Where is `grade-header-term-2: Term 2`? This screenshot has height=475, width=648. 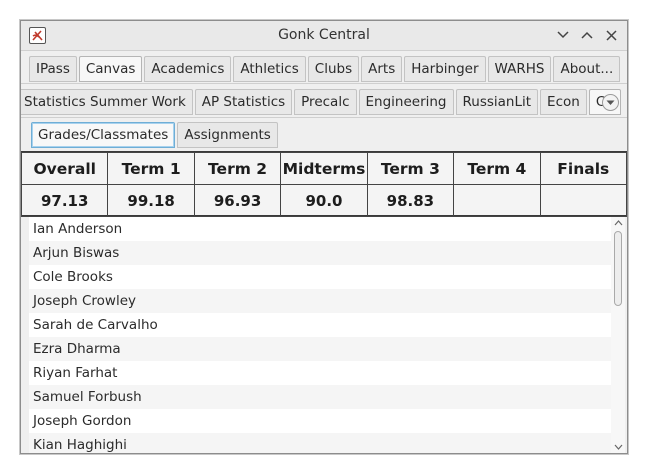 grade-header-term-2: Term 2 is located at coordinates (237, 168).